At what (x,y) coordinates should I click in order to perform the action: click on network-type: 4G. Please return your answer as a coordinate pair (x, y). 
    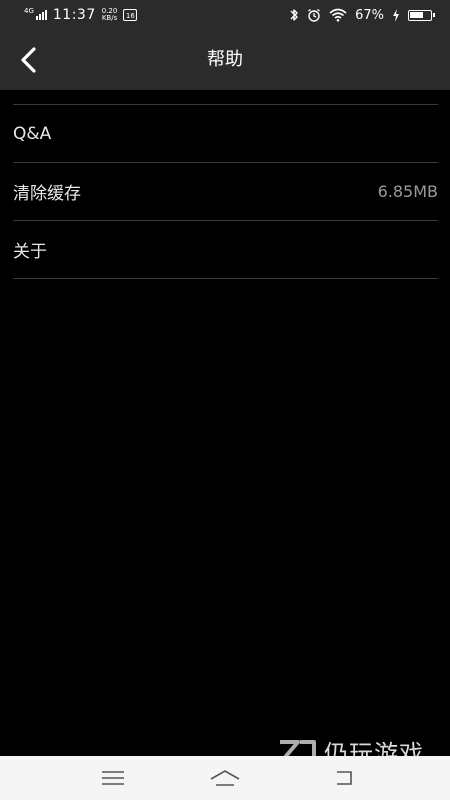
    Looking at the image, I should click on (29, 11).